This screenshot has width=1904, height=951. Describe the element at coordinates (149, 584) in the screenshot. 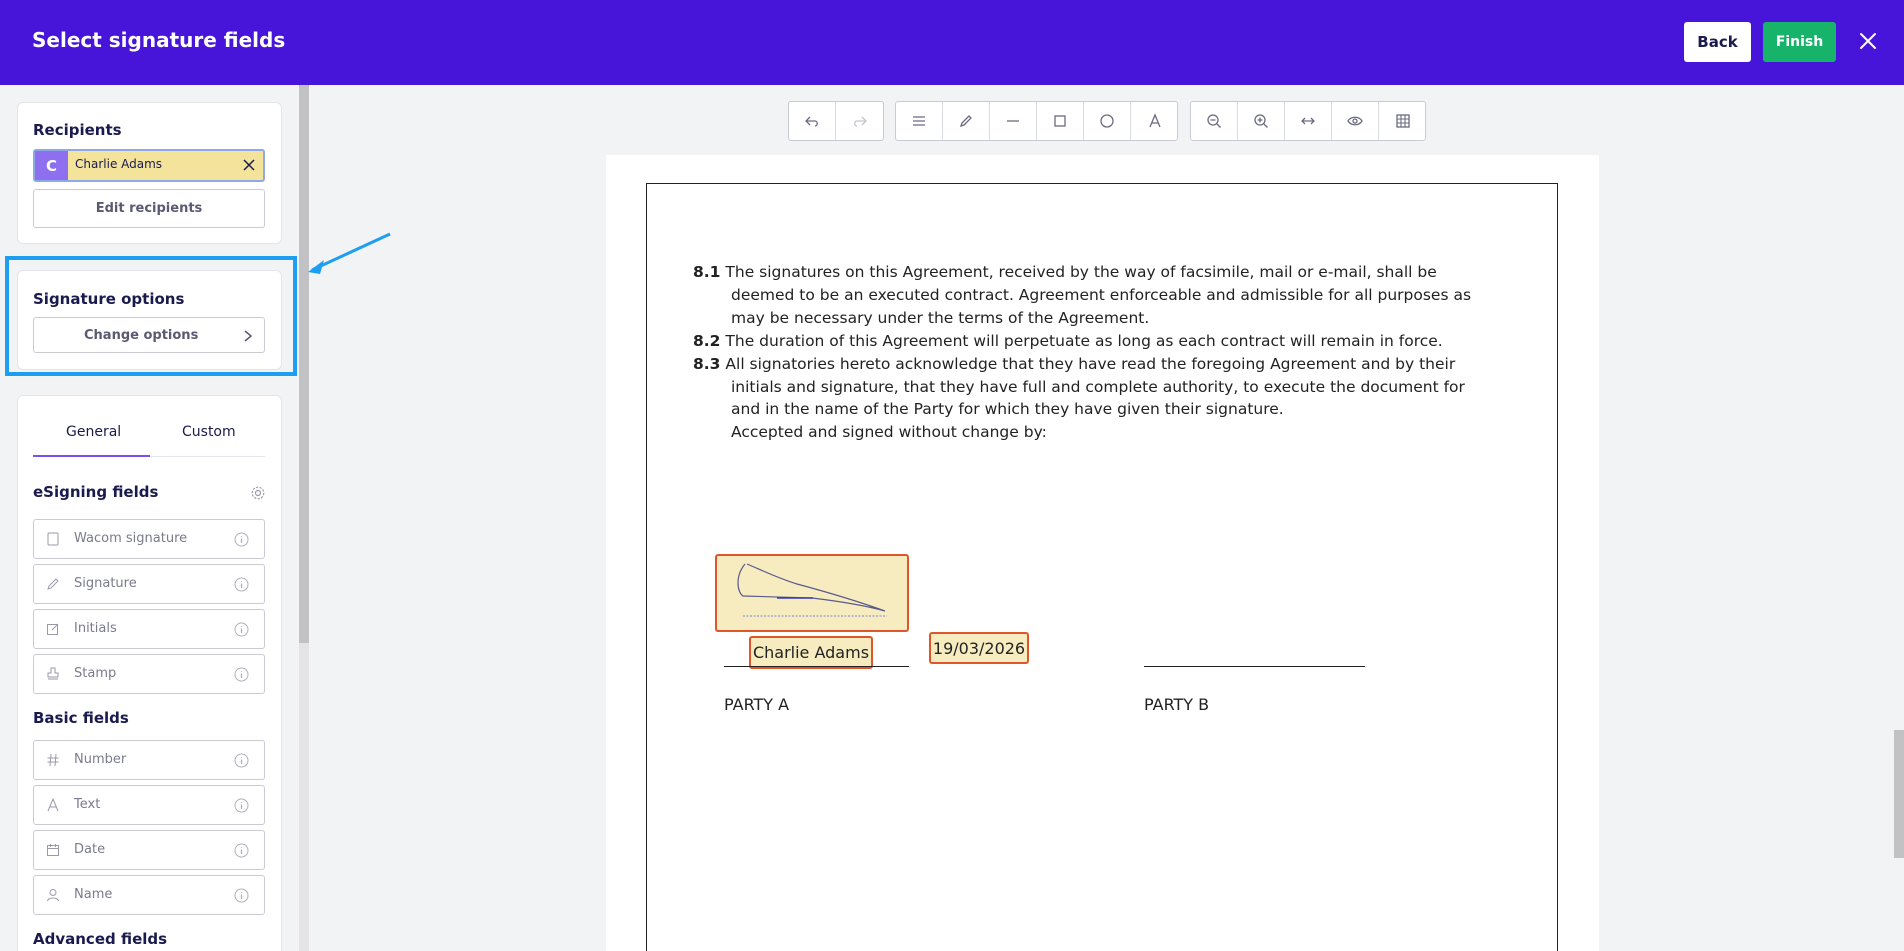

I see `field-signature: Signature` at that location.